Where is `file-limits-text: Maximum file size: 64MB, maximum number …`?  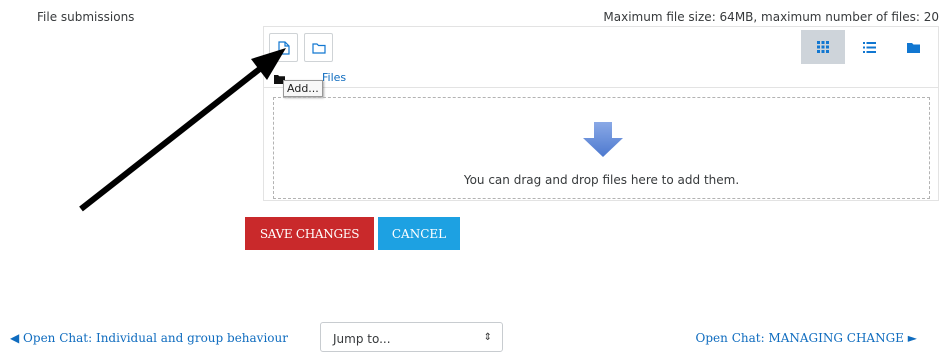 file-limits-text: Maximum file size: 64MB, maximum number … is located at coordinates (771, 17).